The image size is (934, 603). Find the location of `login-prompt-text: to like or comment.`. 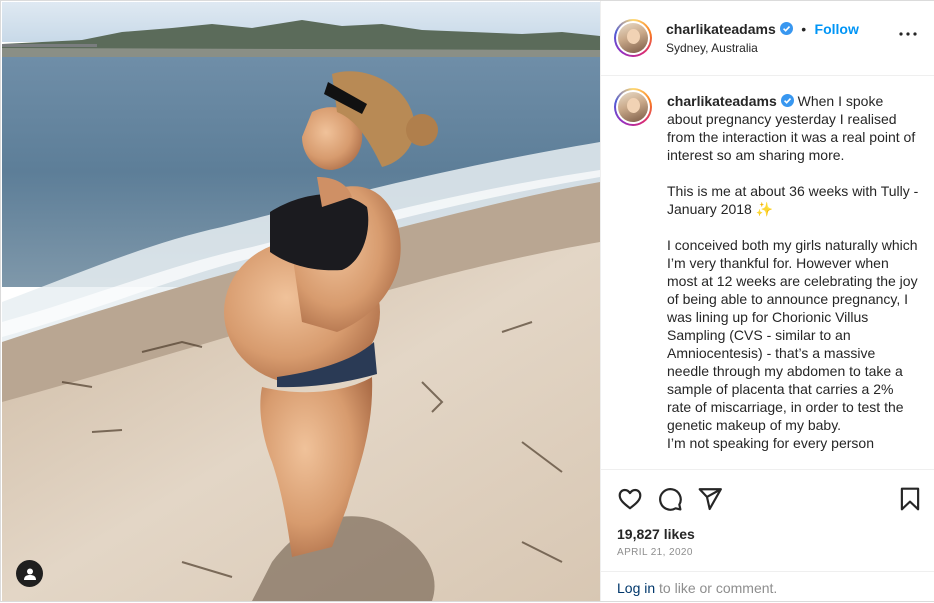

login-prompt-text: to like or comment. is located at coordinates (716, 588).